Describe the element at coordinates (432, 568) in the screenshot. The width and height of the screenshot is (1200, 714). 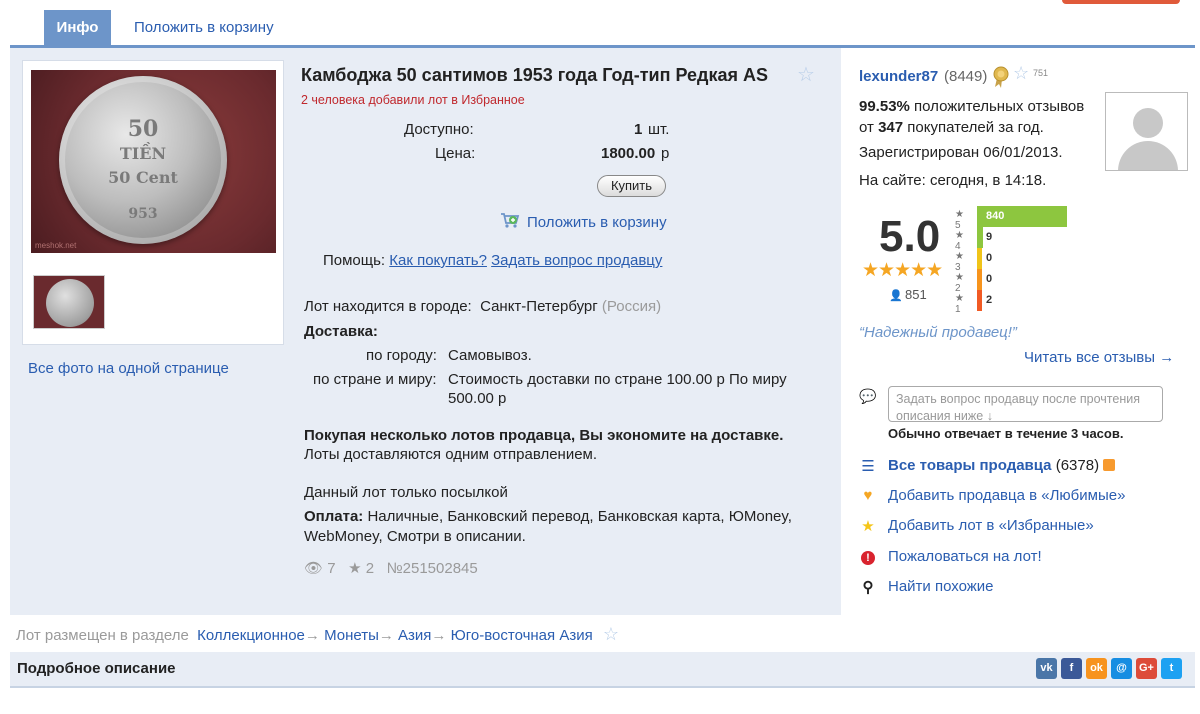
I see `lot-number: №251502845` at that location.